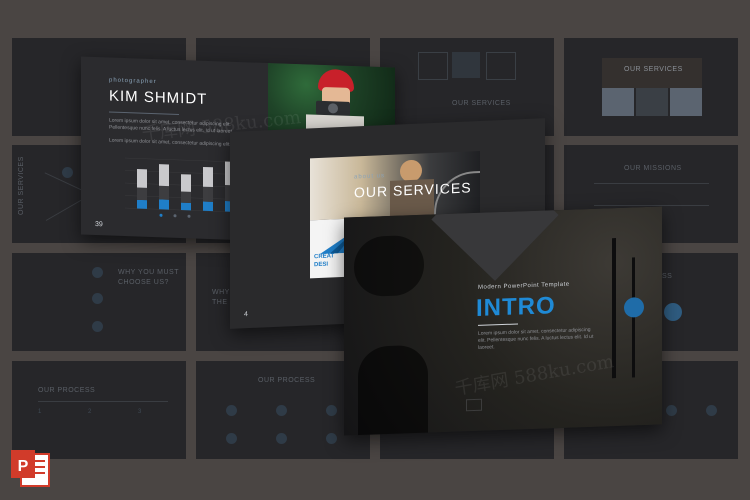  I want to click on map-marker-icon, so click(67, 172).